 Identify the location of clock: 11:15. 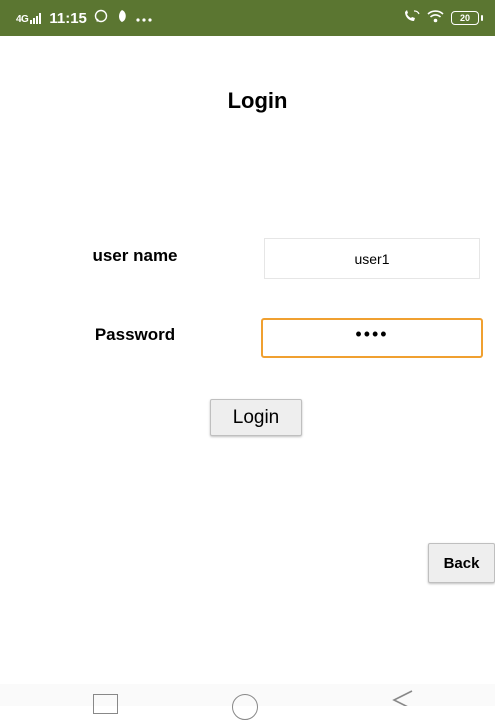
(68, 18).